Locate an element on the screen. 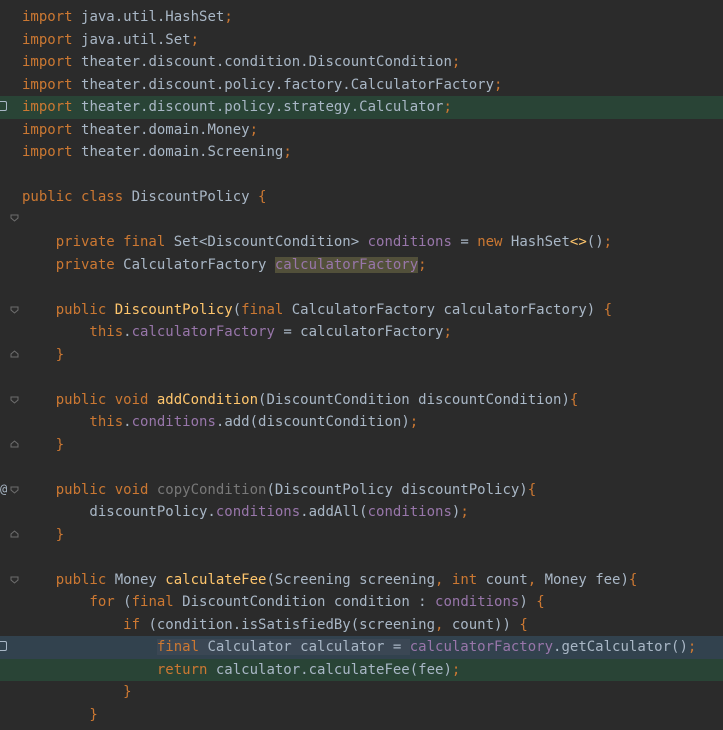  code-token: this is located at coordinates (73, 332).